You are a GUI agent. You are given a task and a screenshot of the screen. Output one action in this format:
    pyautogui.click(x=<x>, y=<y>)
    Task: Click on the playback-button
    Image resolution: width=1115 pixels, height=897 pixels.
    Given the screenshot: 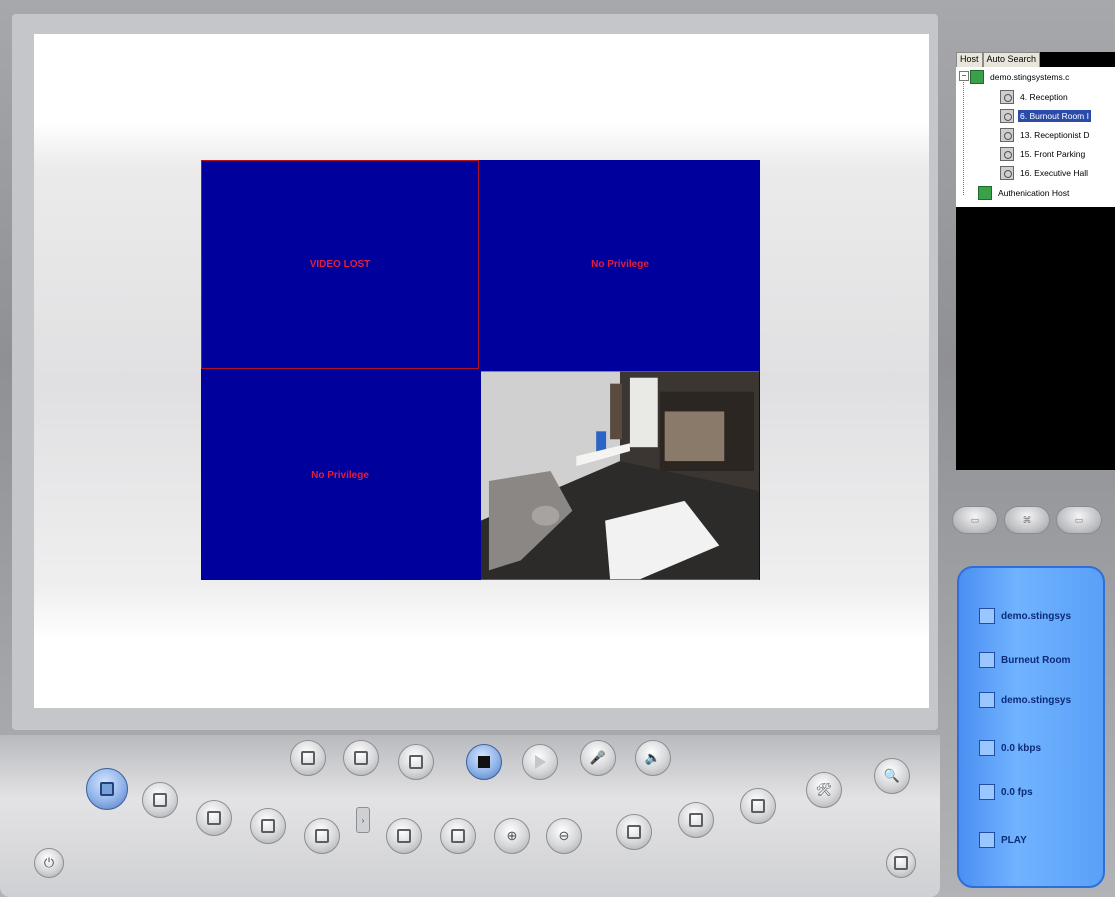 What is the action you would take?
    pyautogui.click(x=696, y=820)
    